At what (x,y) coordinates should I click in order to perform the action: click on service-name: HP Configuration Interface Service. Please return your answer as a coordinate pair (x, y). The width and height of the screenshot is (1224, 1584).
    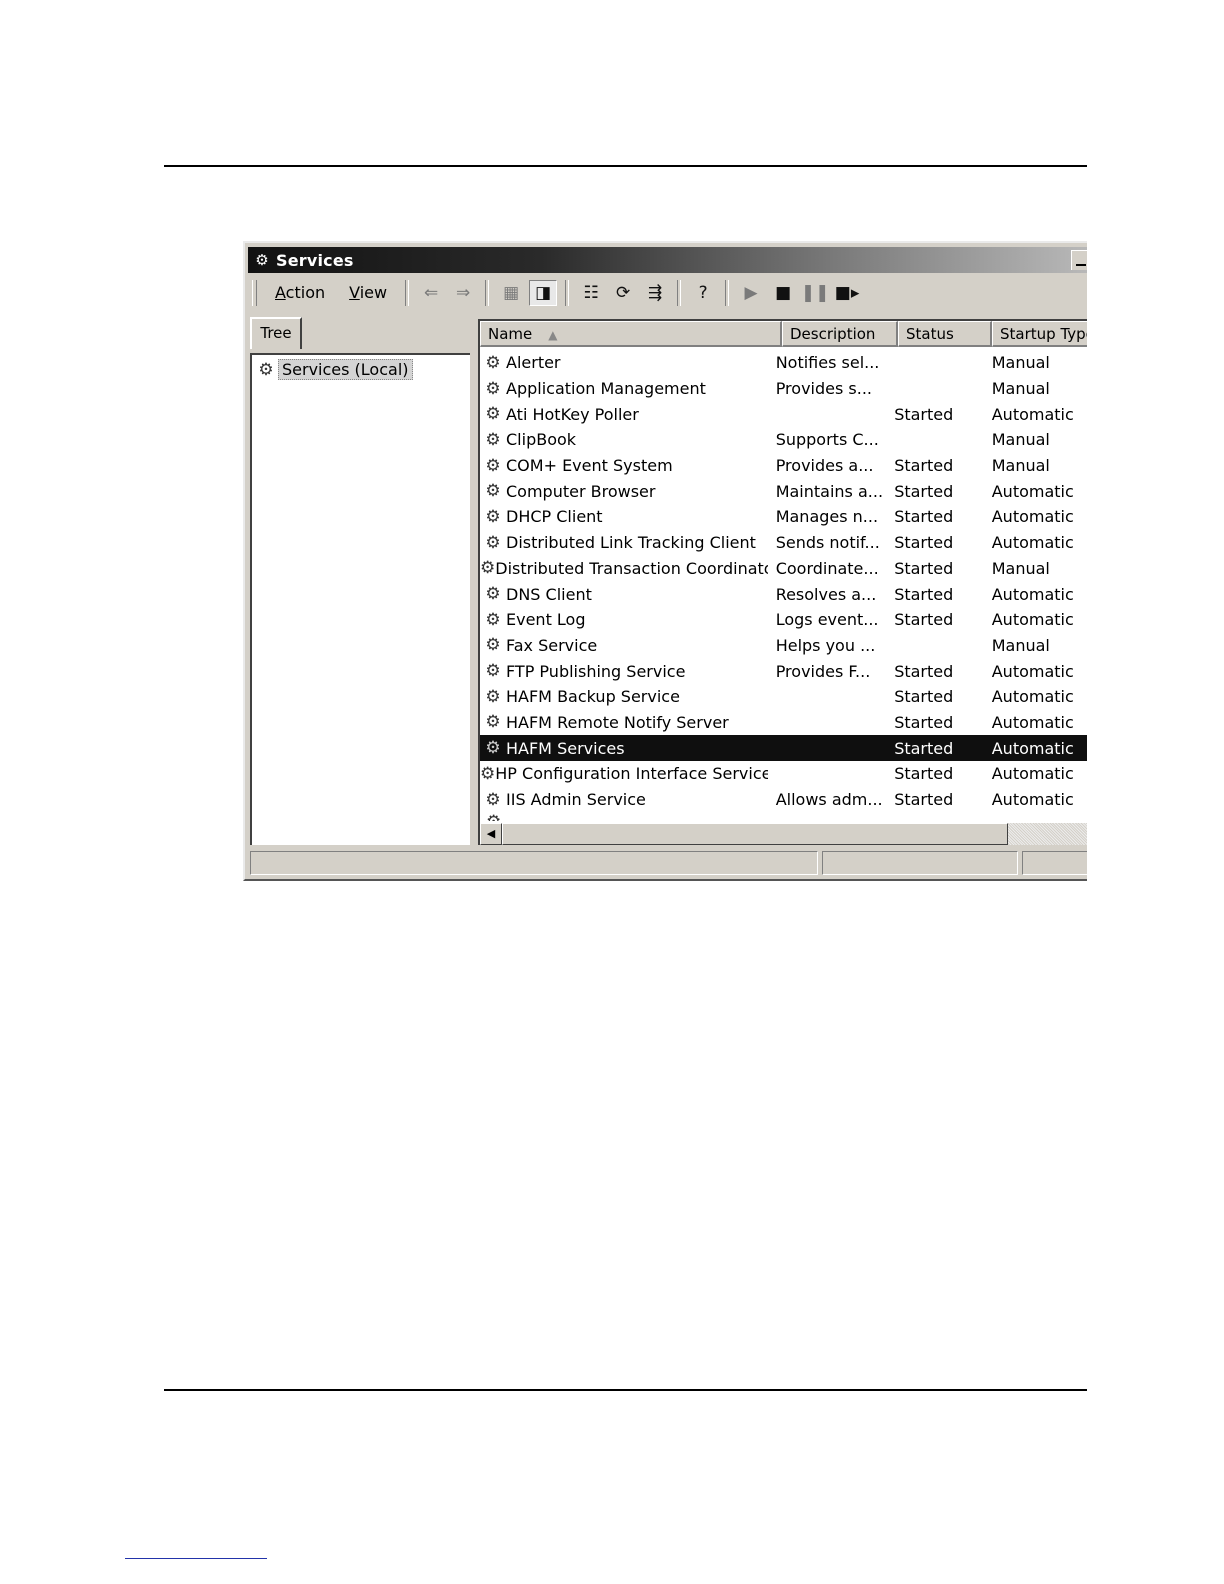
    Looking at the image, I should click on (631, 774).